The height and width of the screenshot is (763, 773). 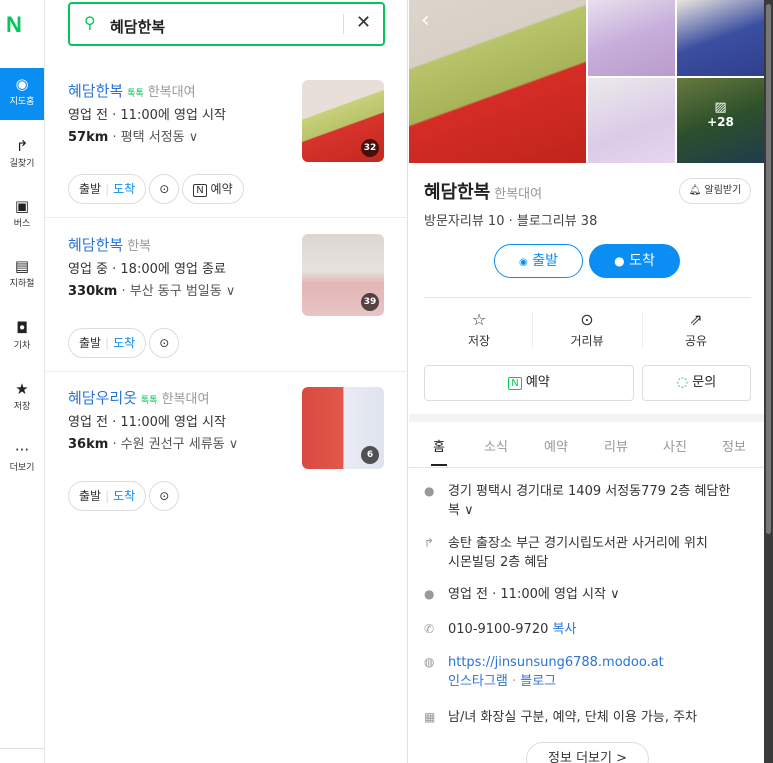 What do you see at coordinates (439, 451) in the screenshot?
I see `tab-home: 홈` at bounding box center [439, 451].